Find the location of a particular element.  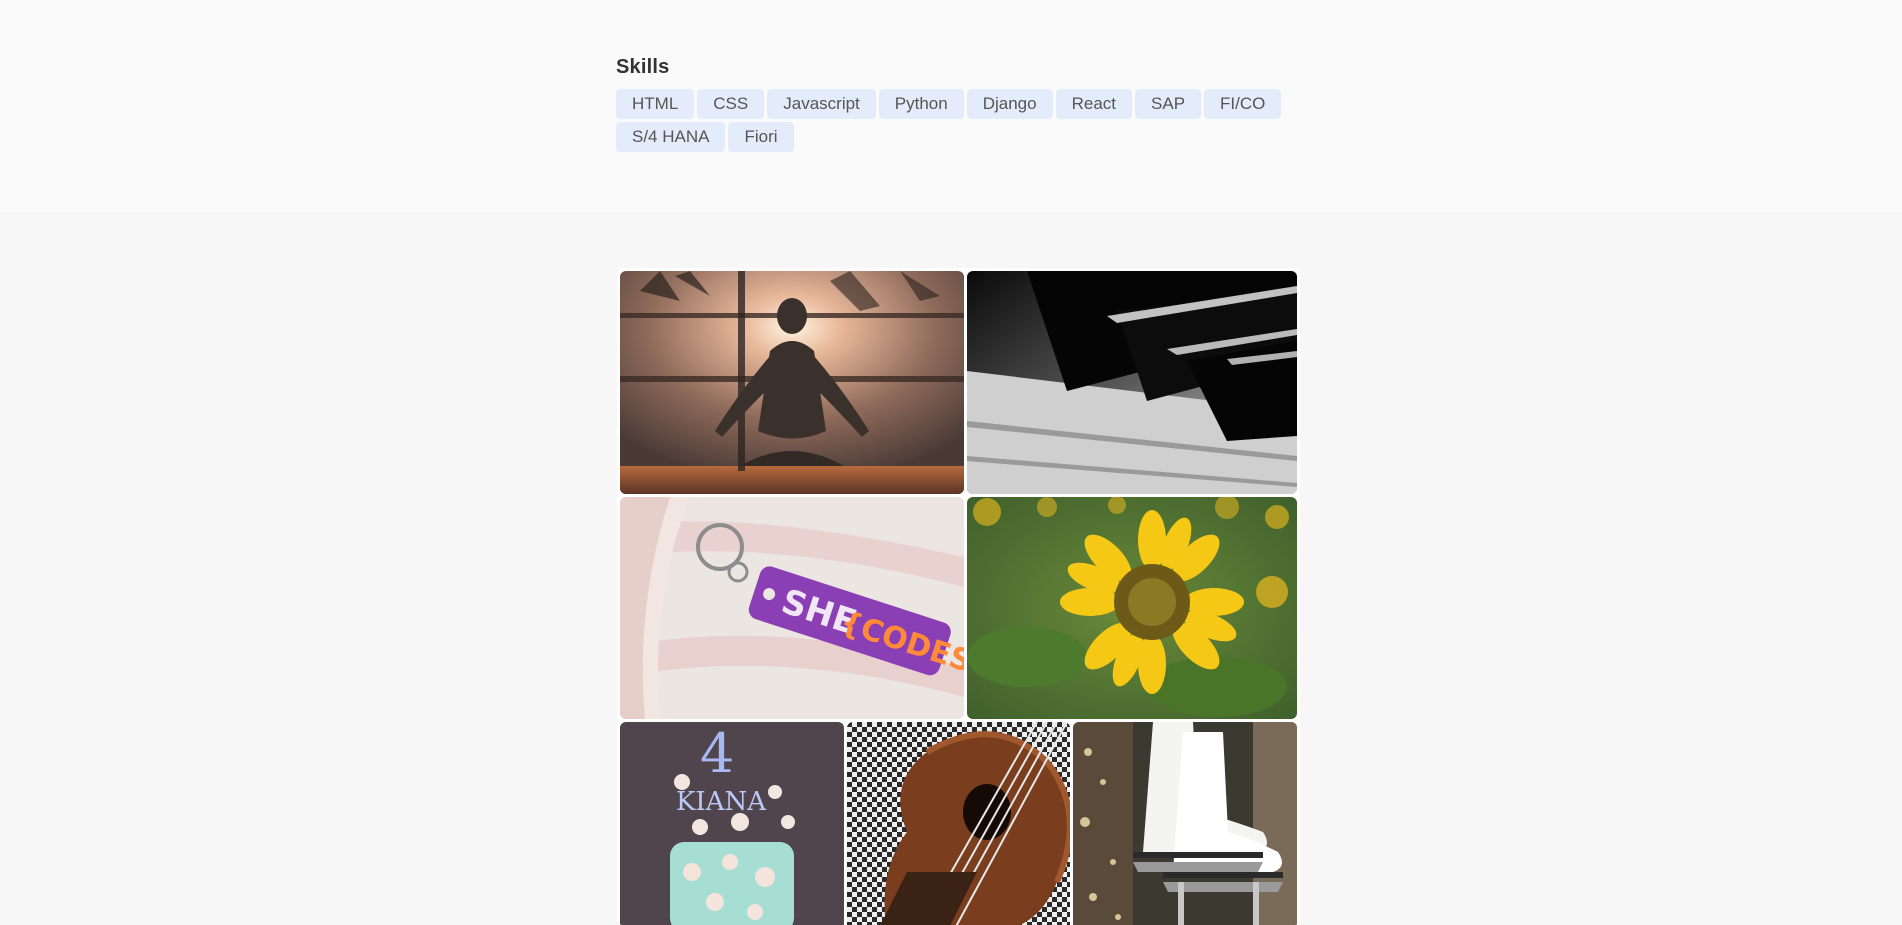

skill-badge-html: HTML is located at coordinates (655, 104).